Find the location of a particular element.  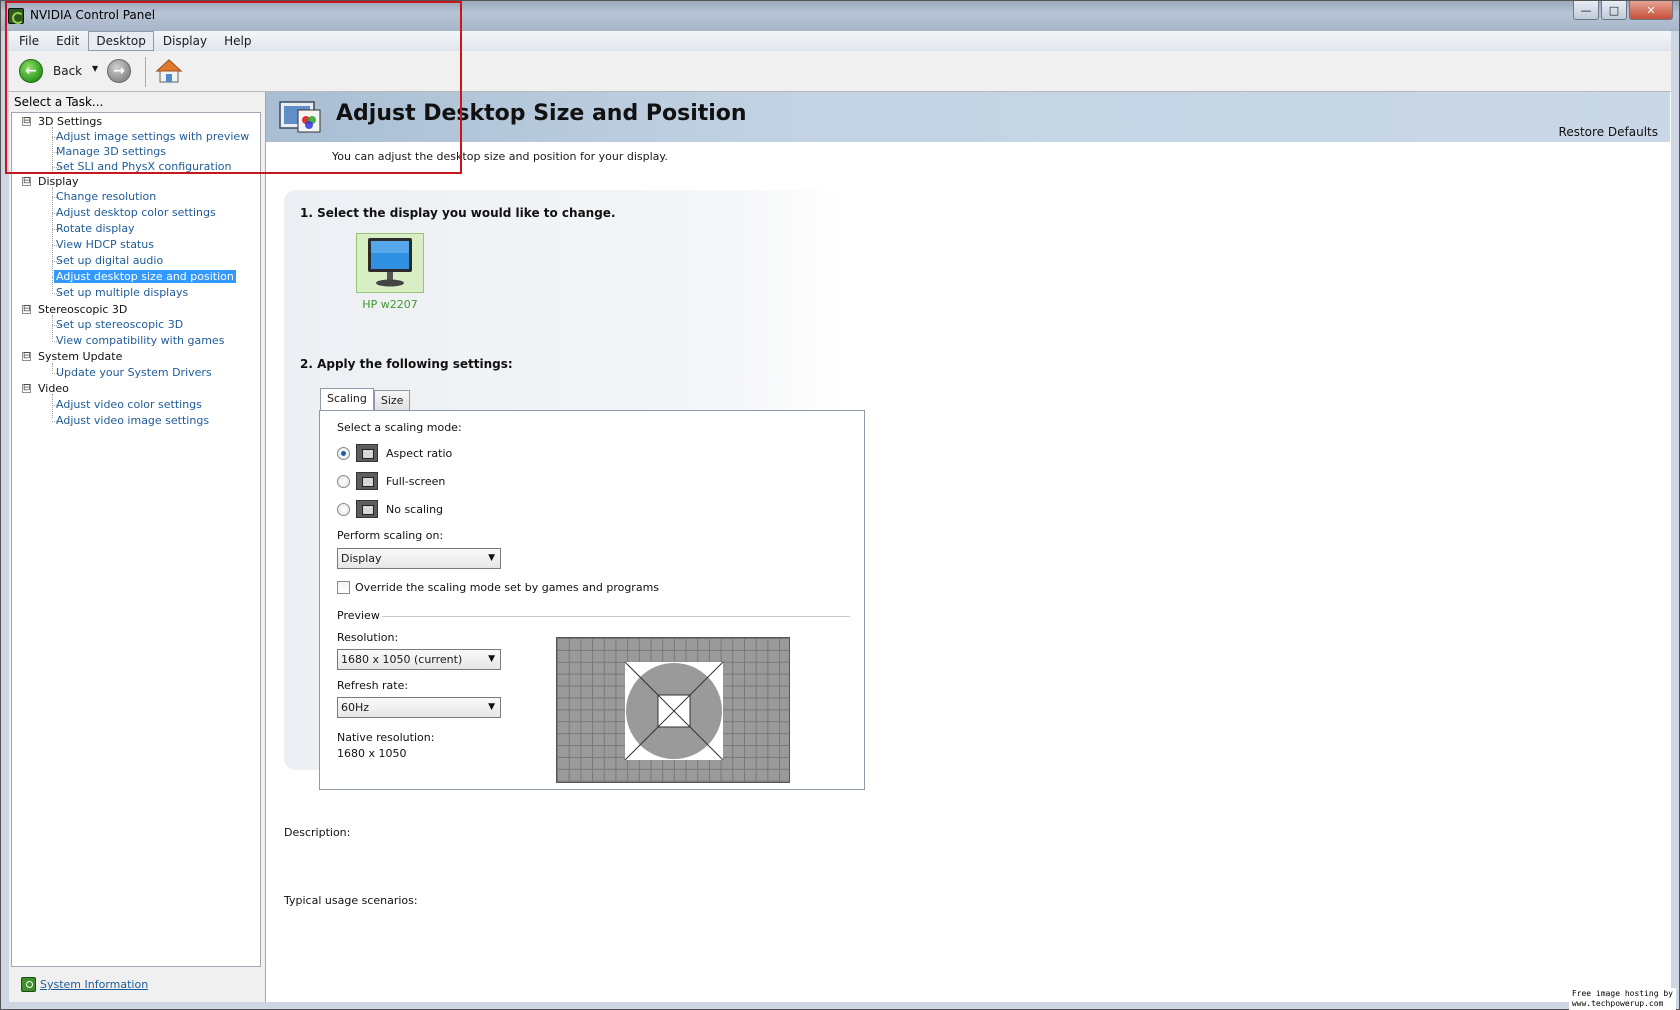

no-scaling-label: No scaling is located at coordinates (414, 509).